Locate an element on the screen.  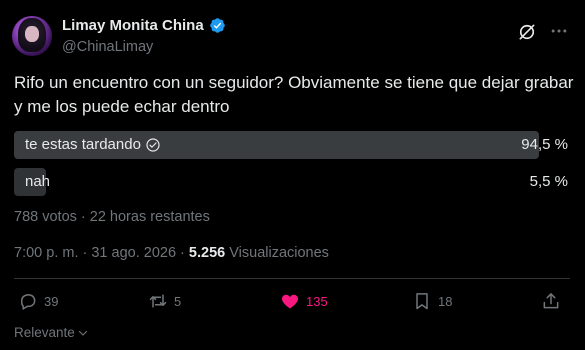
check-circle-icon is located at coordinates (153, 144).